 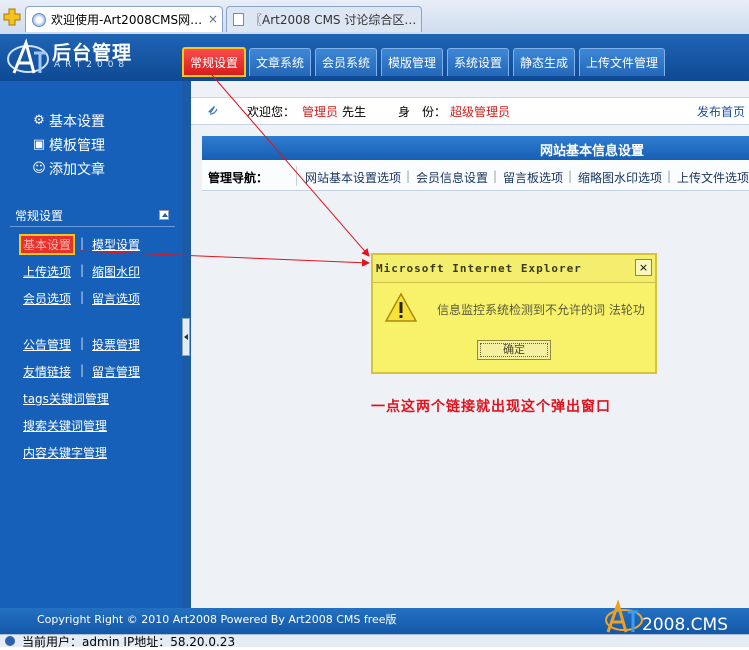 I want to click on warning-icon, so click(x=401, y=307).